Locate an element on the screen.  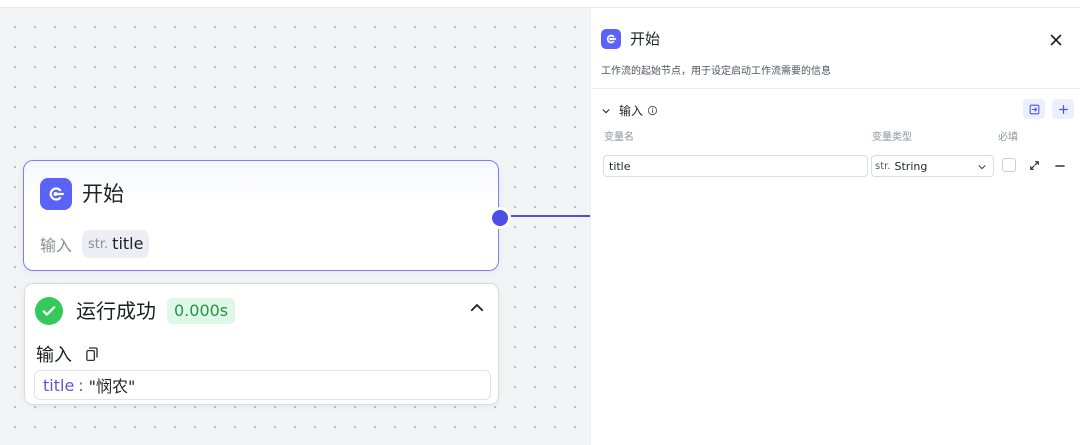
panel-header: 开始 is located at coordinates (630, 39).